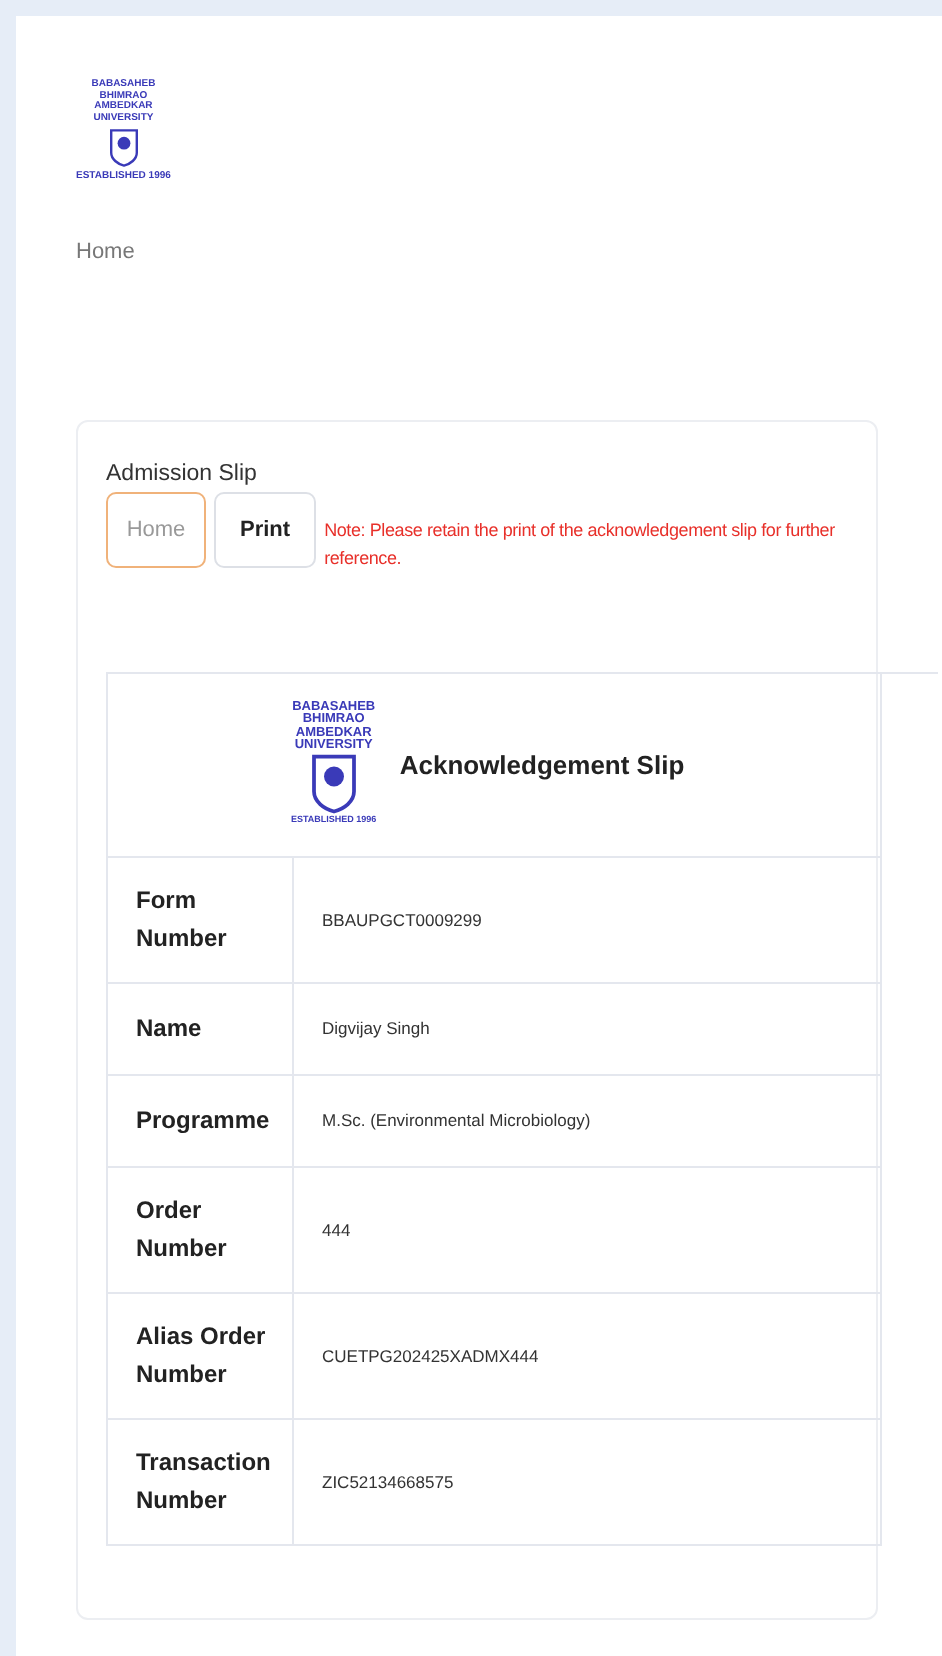 This screenshot has height=1656, width=942. Describe the element at coordinates (201, 1120) in the screenshot. I see `field-label: Programme` at that location.